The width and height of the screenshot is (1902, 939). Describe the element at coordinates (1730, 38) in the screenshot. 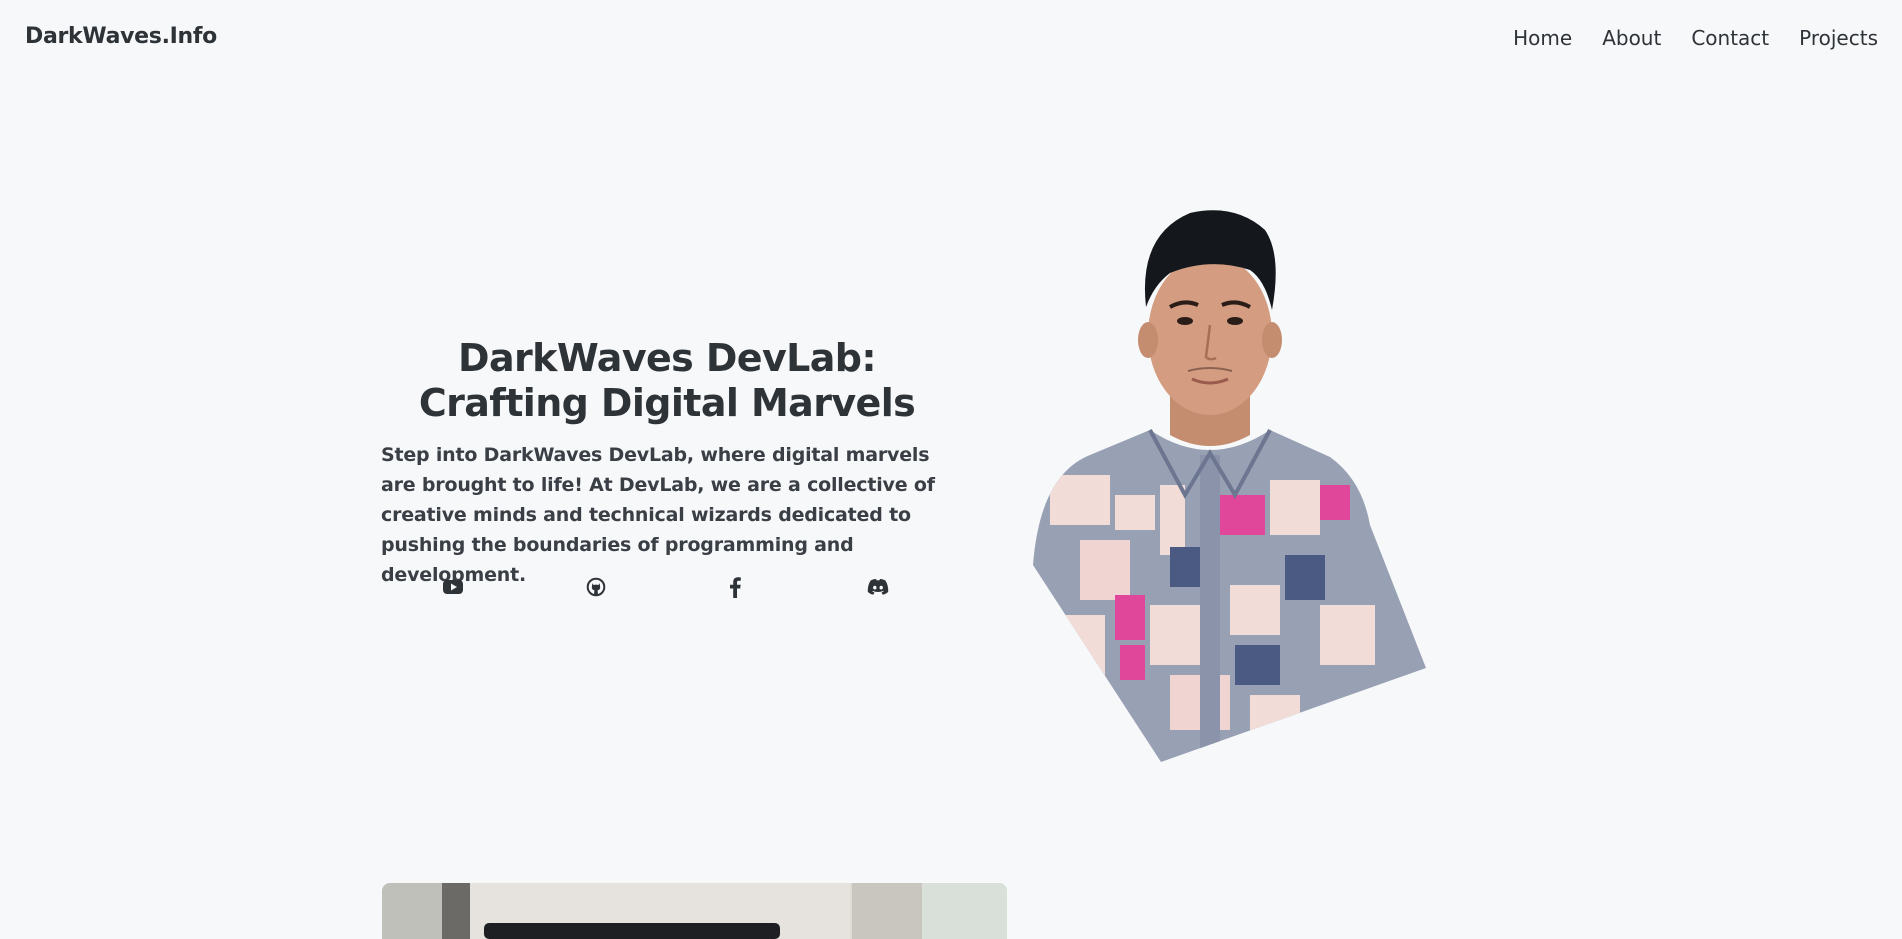

I see `nav-link-contact: Contact` at that location.